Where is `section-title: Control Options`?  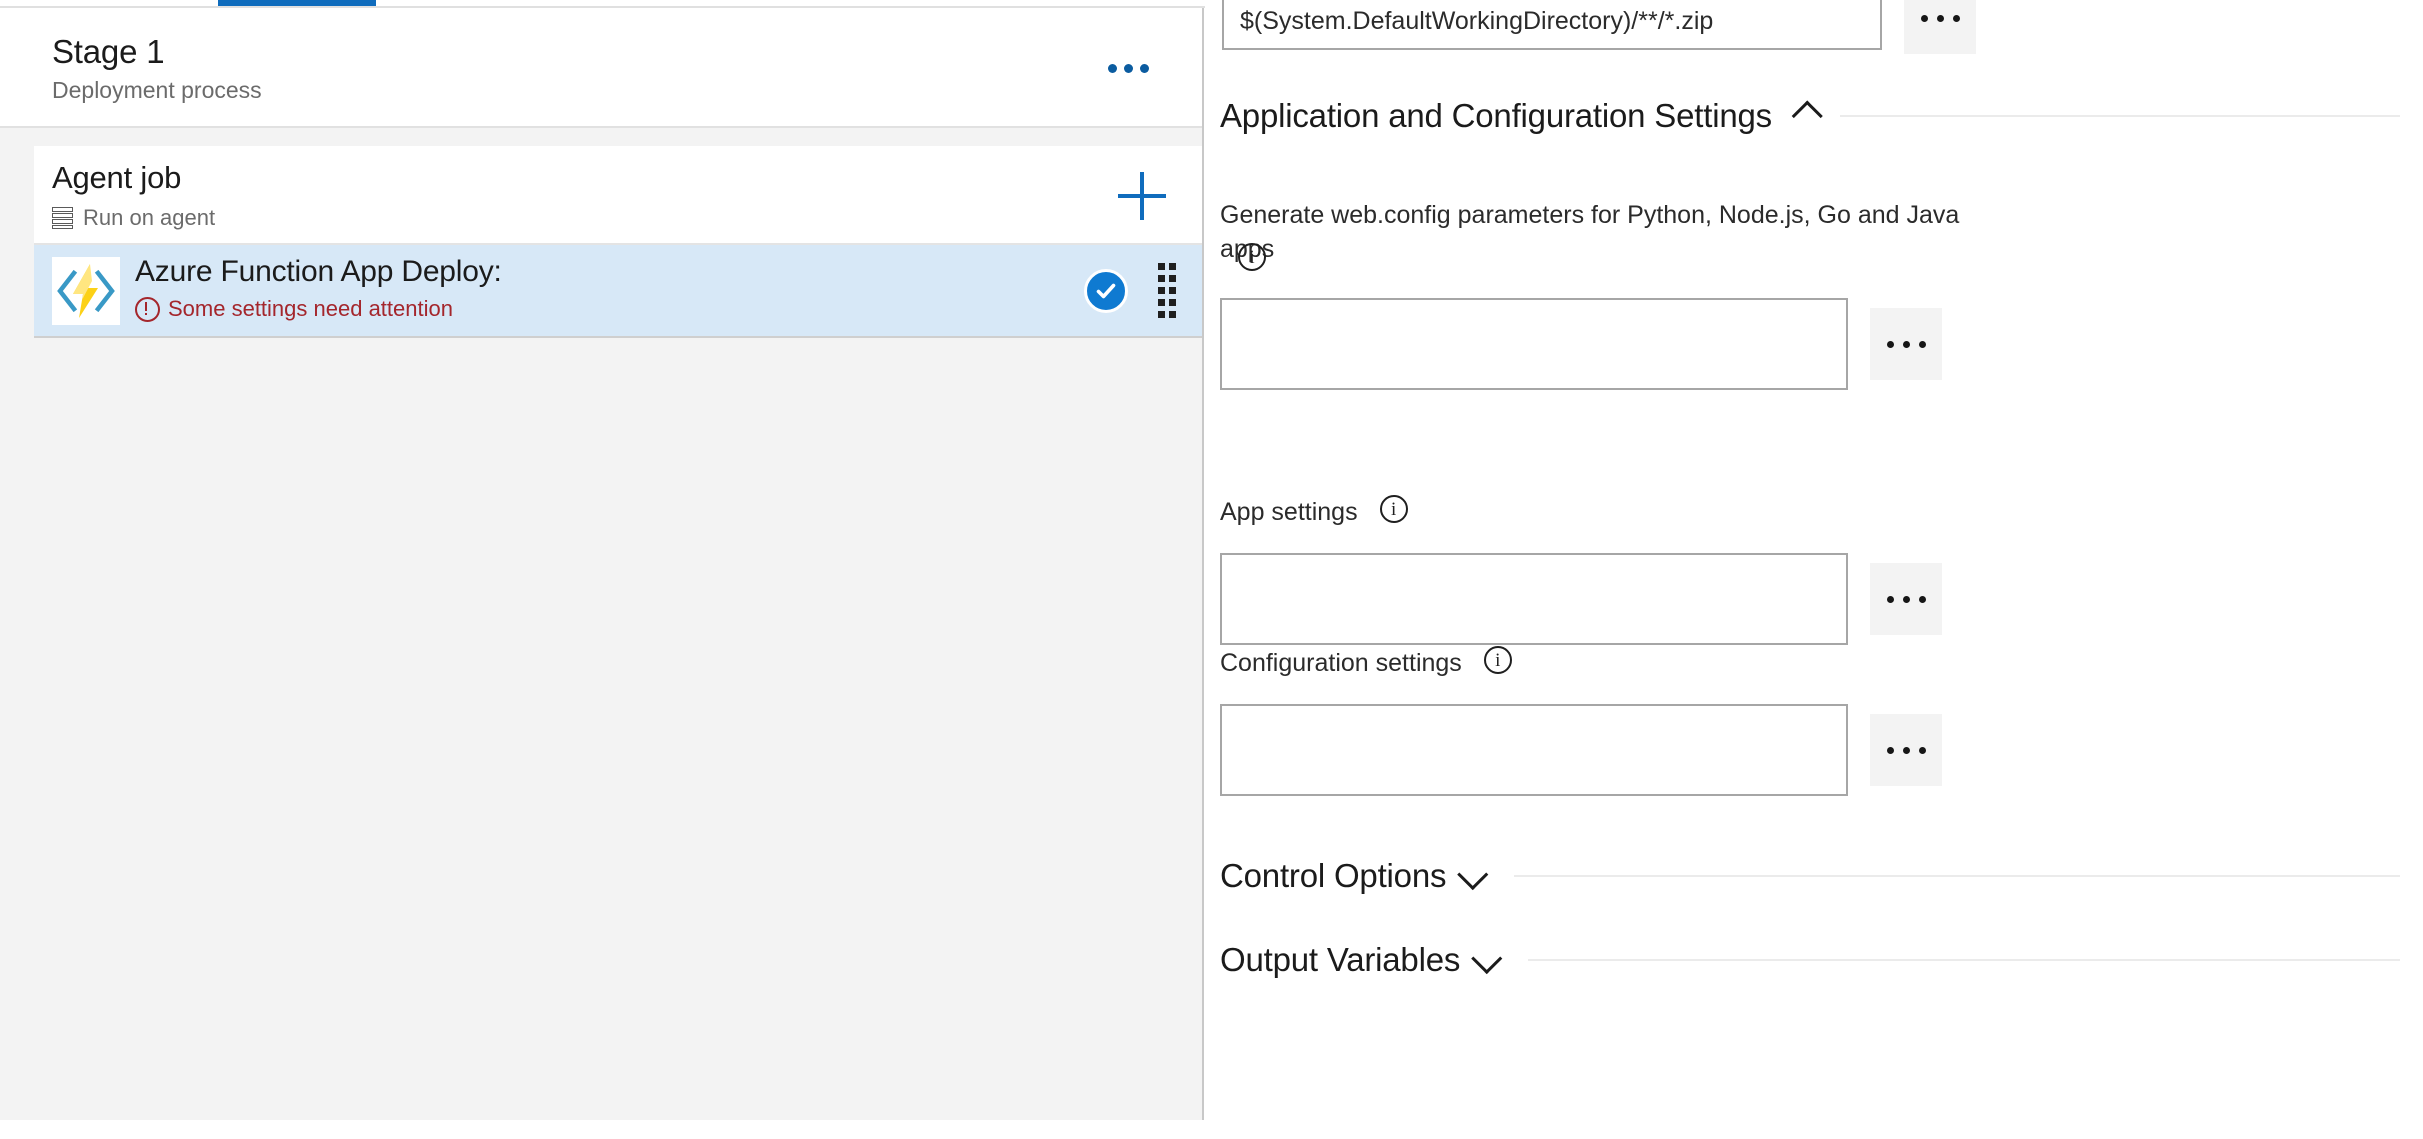
section-title: Control Options is located at coordinates (1333, 875).